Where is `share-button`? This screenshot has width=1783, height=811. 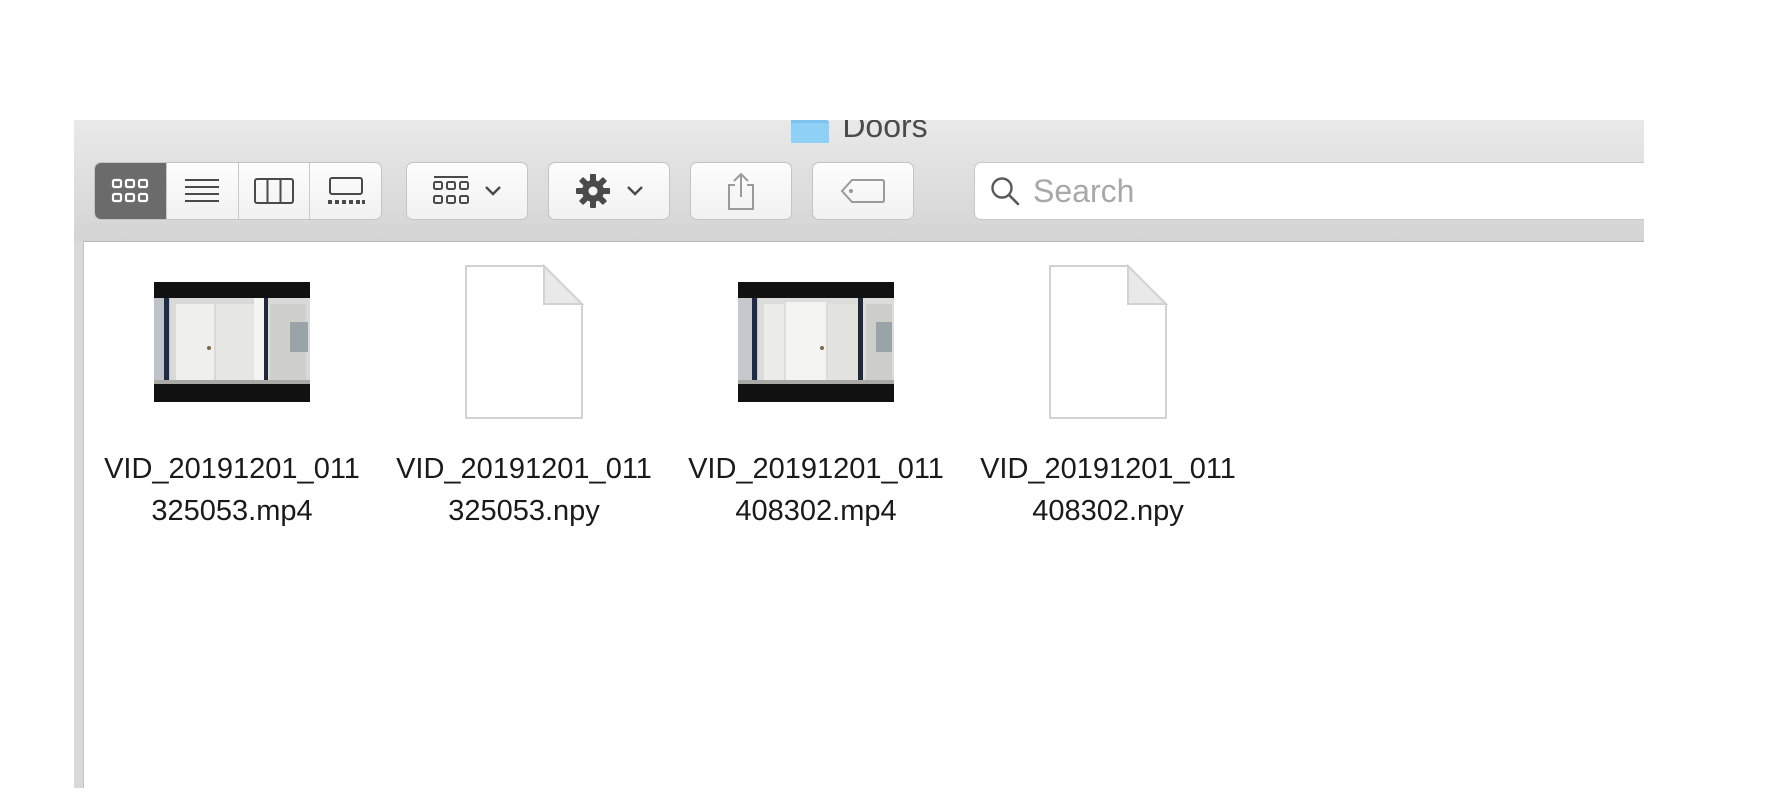
share-button is located at coordinates (741, 191).